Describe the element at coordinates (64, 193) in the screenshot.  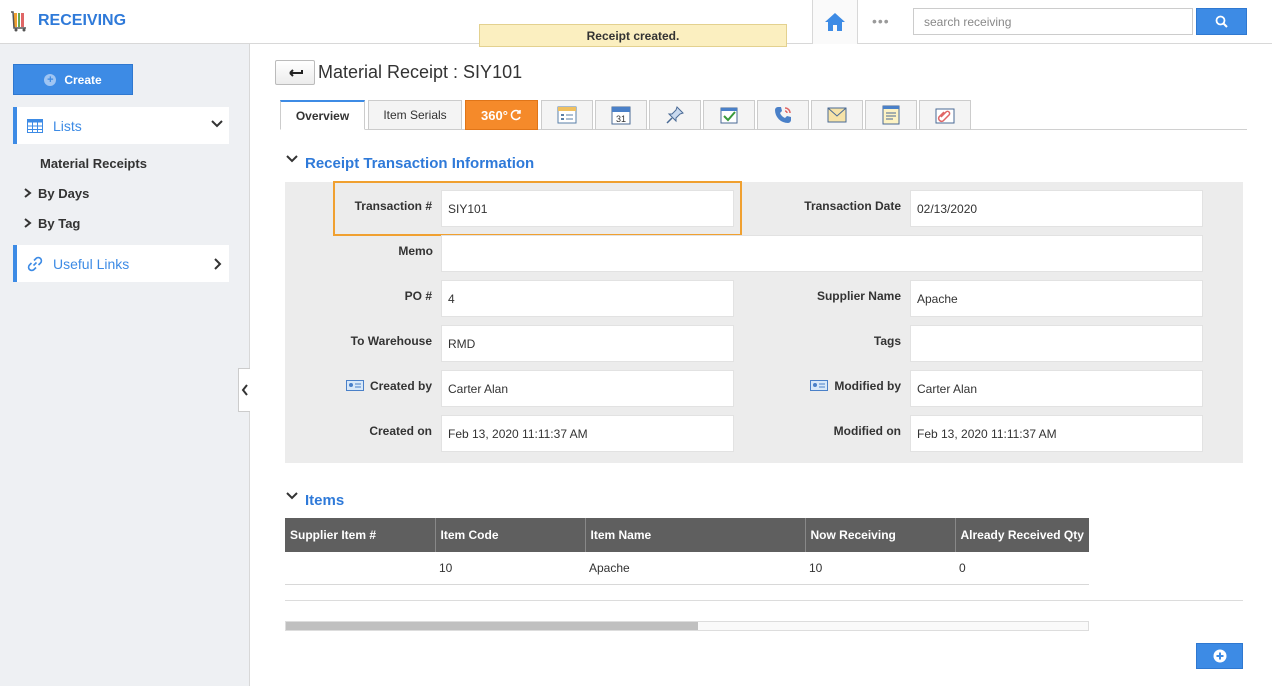
I see `sidebar-item-label: By Days` at that location.